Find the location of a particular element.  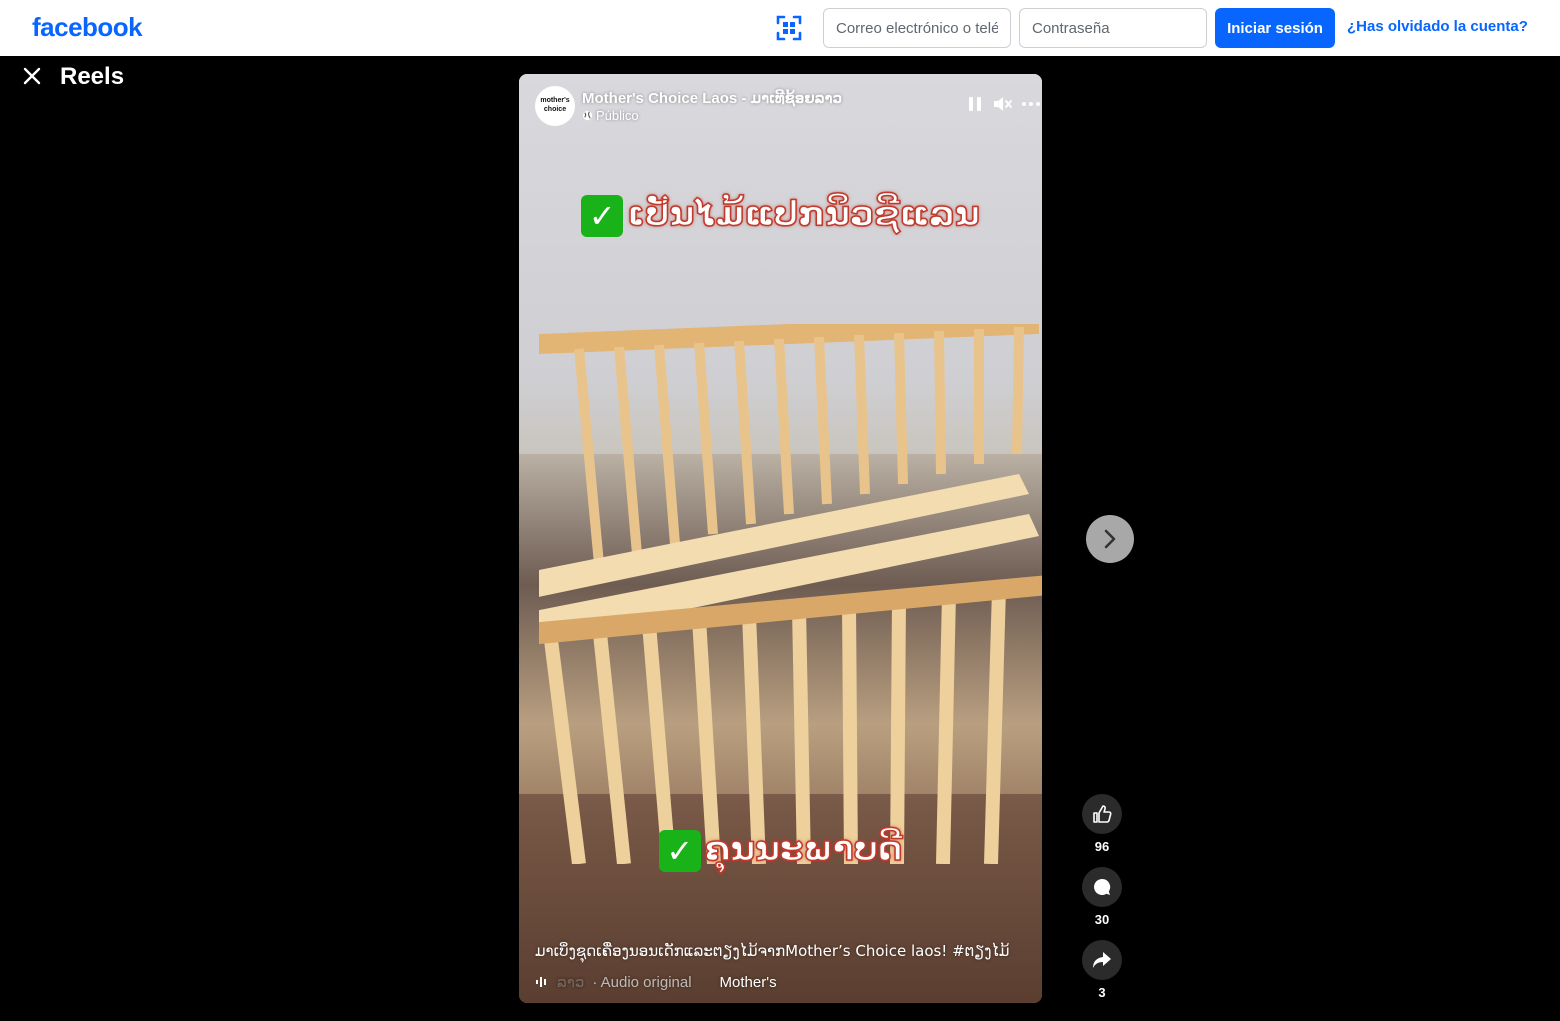

pause-icon is located at coordinates (975, 104).